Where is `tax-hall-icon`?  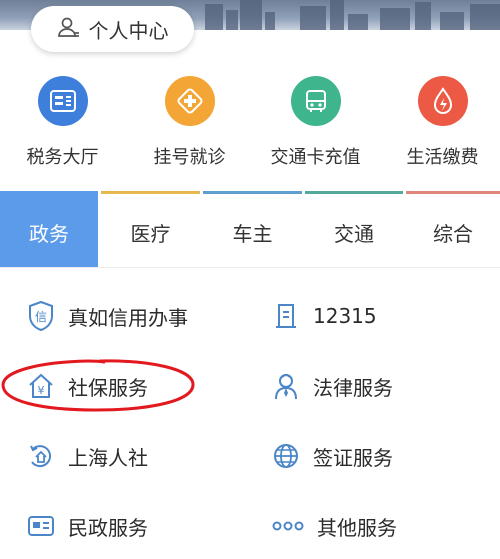
tax-hall-icon is located at coordinates (62, 101).